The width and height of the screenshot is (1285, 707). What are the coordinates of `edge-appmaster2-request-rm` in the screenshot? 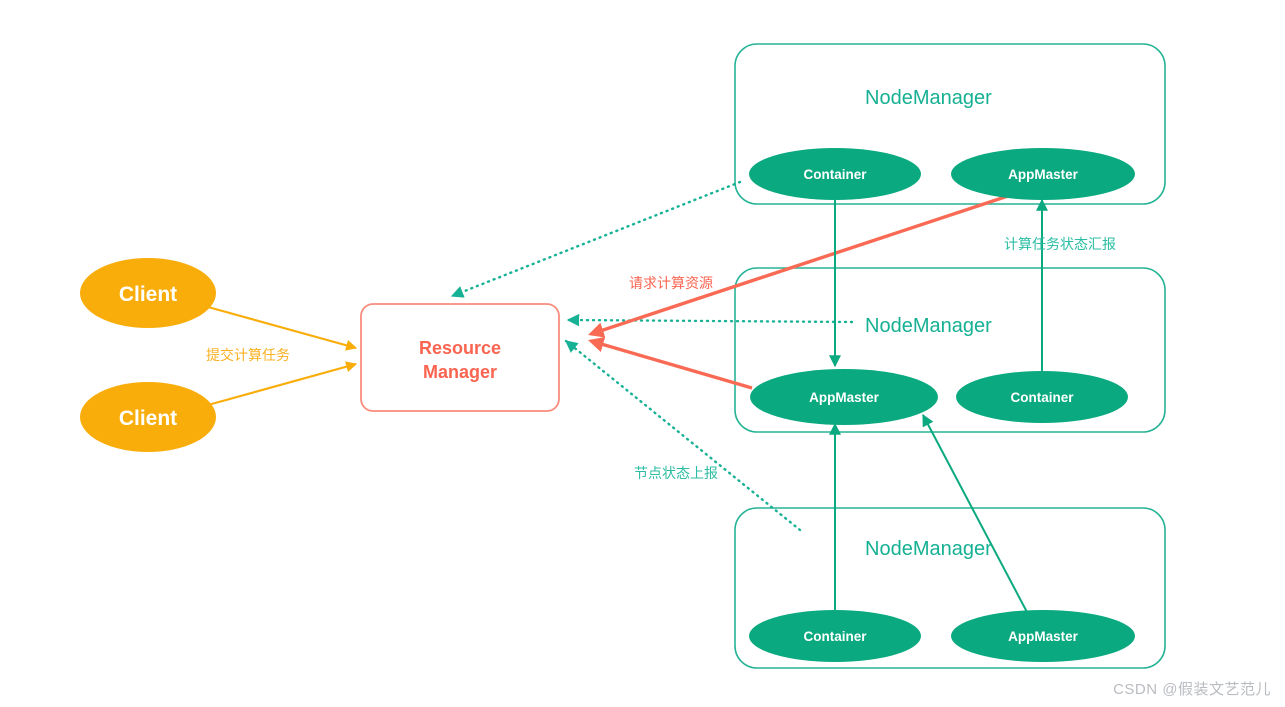 It's located at (670, 363).